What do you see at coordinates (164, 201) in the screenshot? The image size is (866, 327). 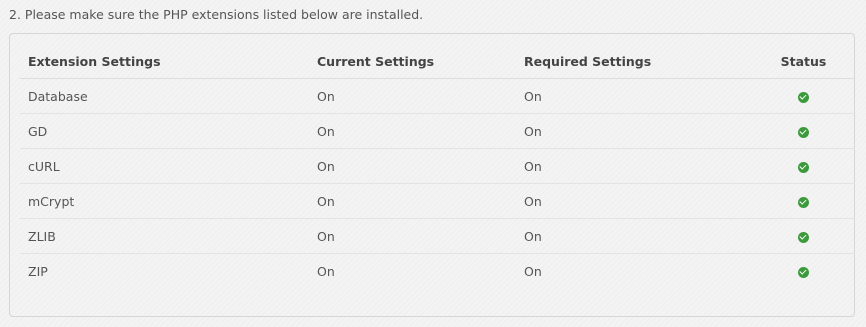 I see `extension-name: mCrypt` at bounding box center [164, 201].